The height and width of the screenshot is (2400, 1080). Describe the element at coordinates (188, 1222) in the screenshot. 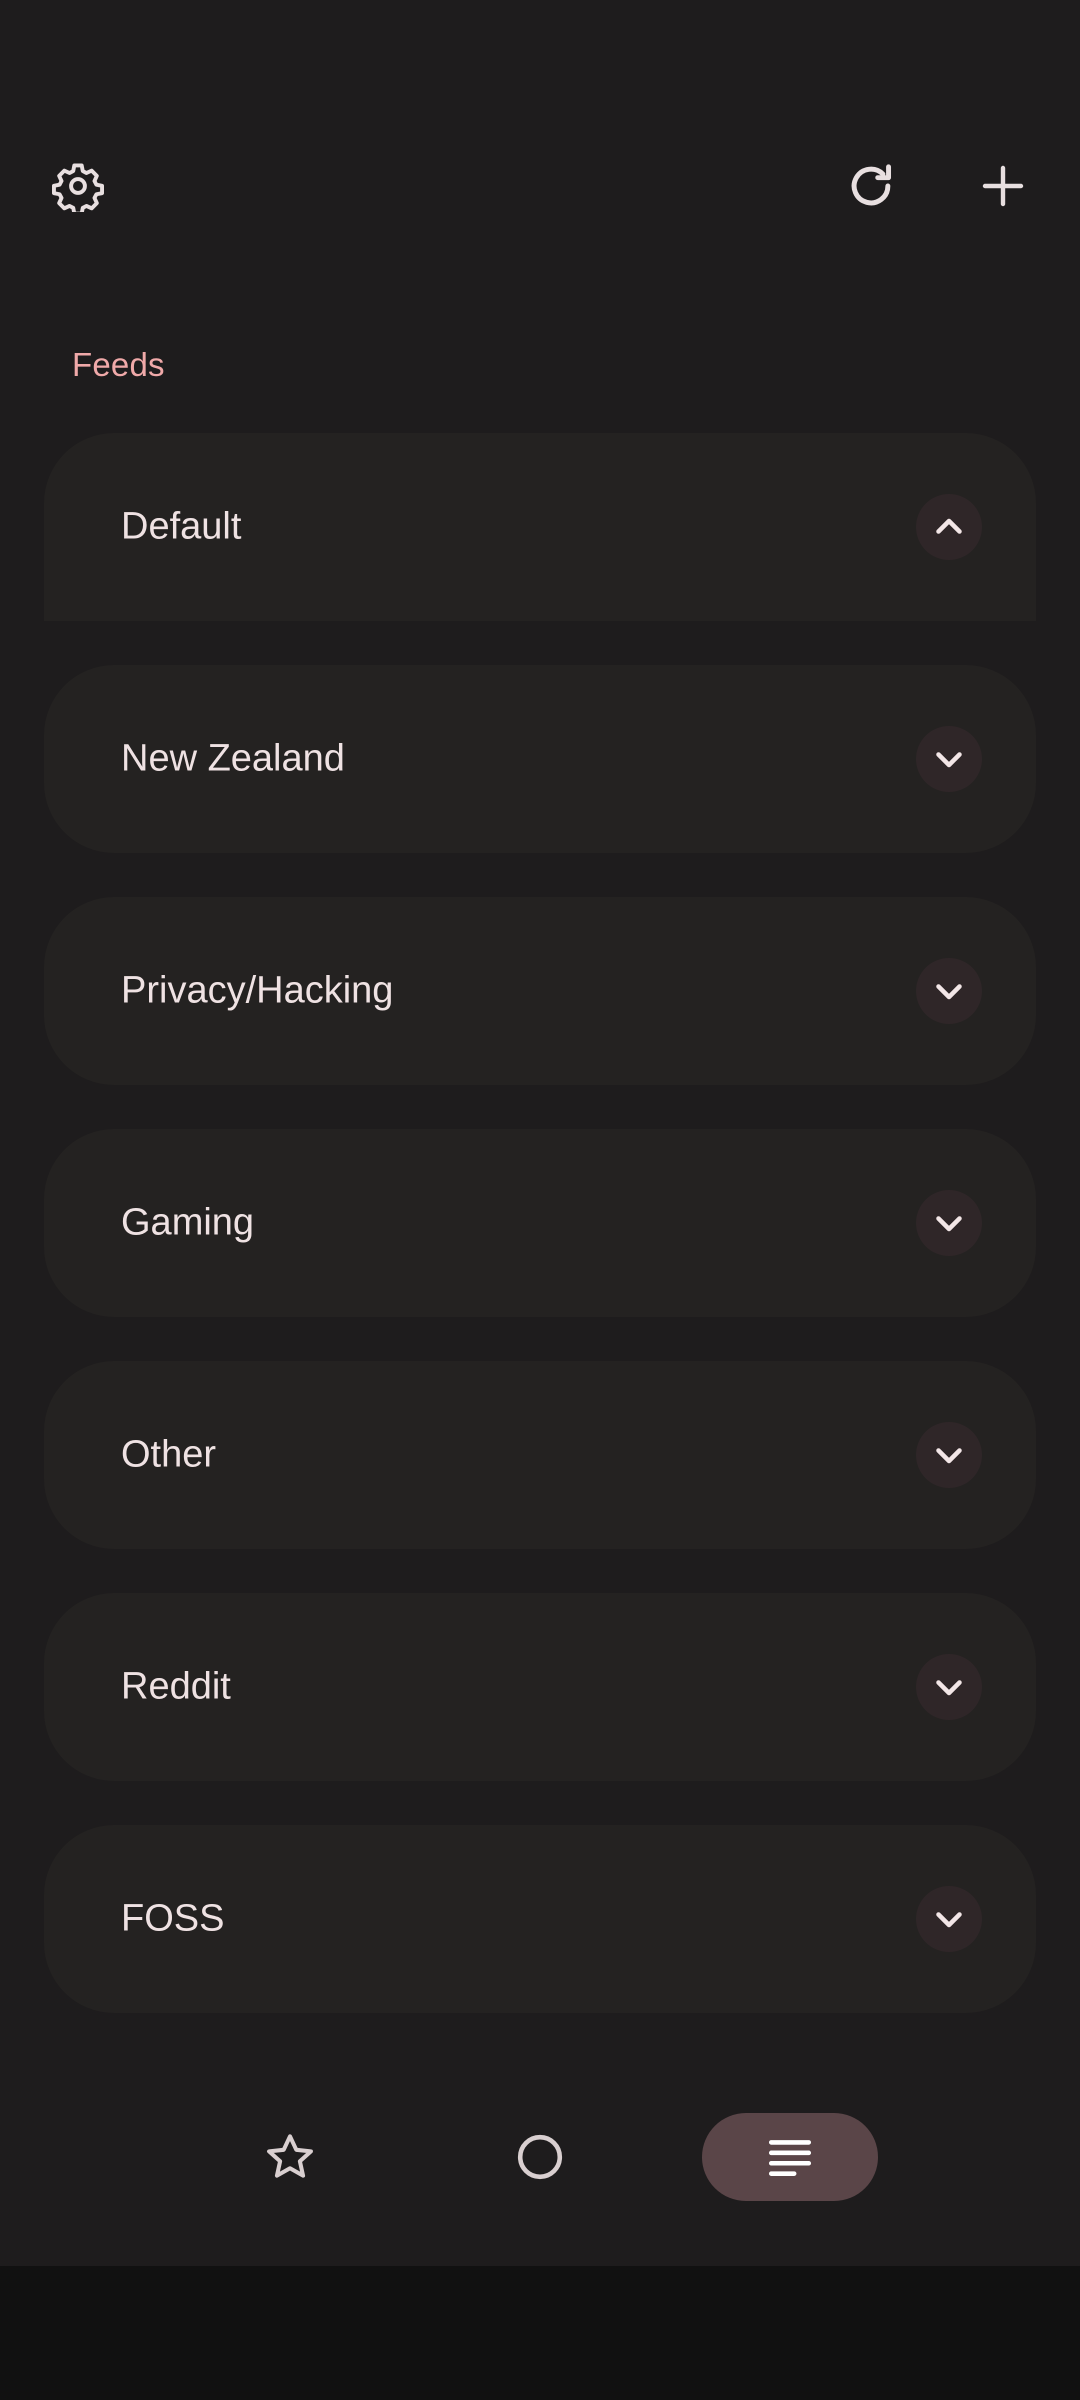

I see `feed-group-label: Gaming` at that location.